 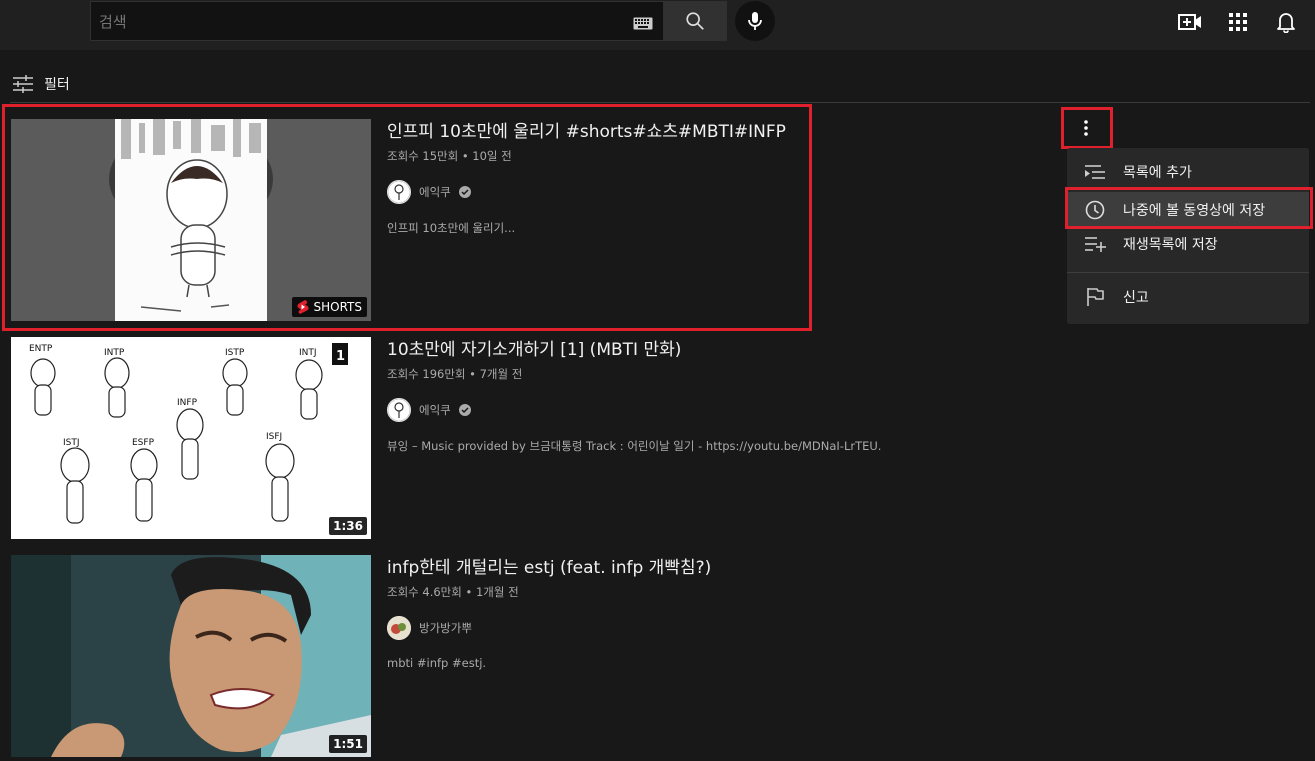 What do you see at coordinates (57, 85) in the screenshot?
I see `filter-label: 필터` at bounding box center [57, 85].